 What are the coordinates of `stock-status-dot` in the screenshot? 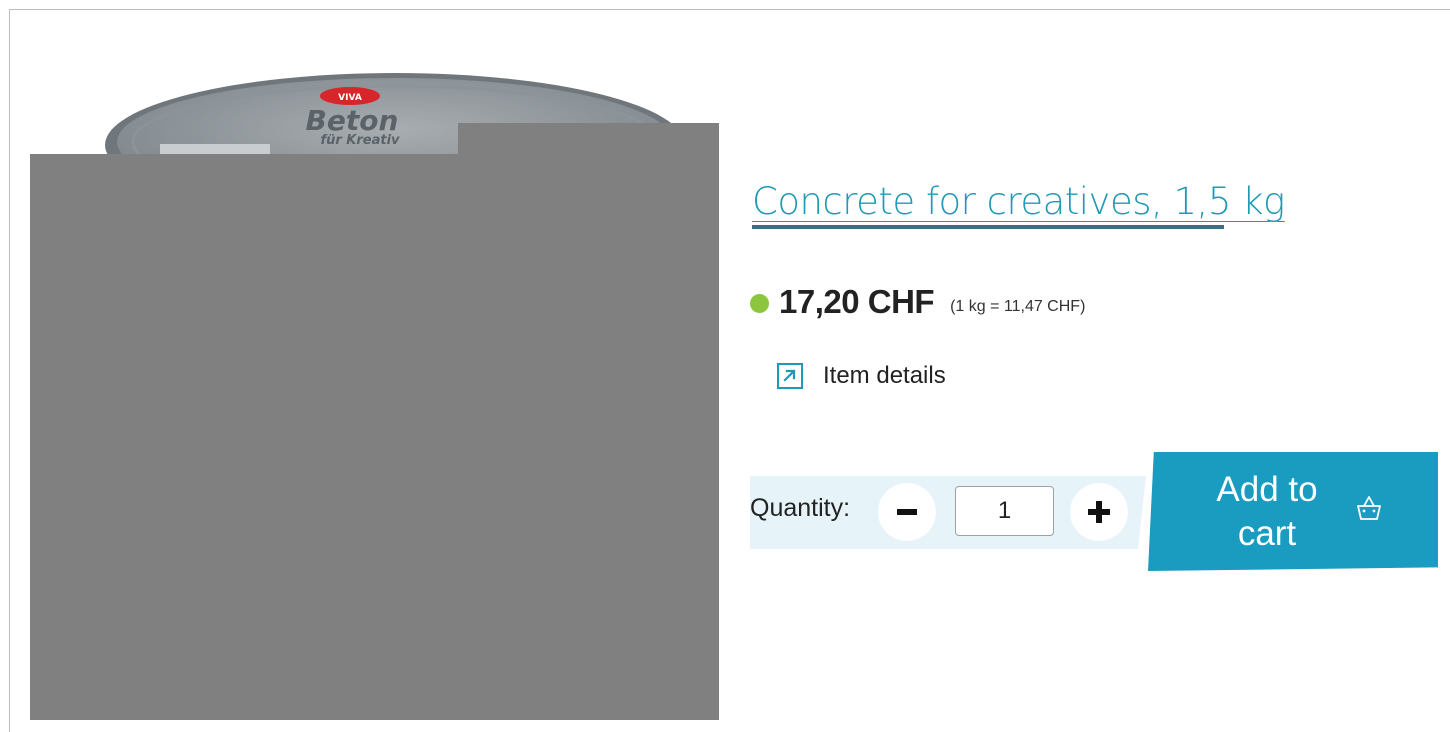 It's located at (759, 303).